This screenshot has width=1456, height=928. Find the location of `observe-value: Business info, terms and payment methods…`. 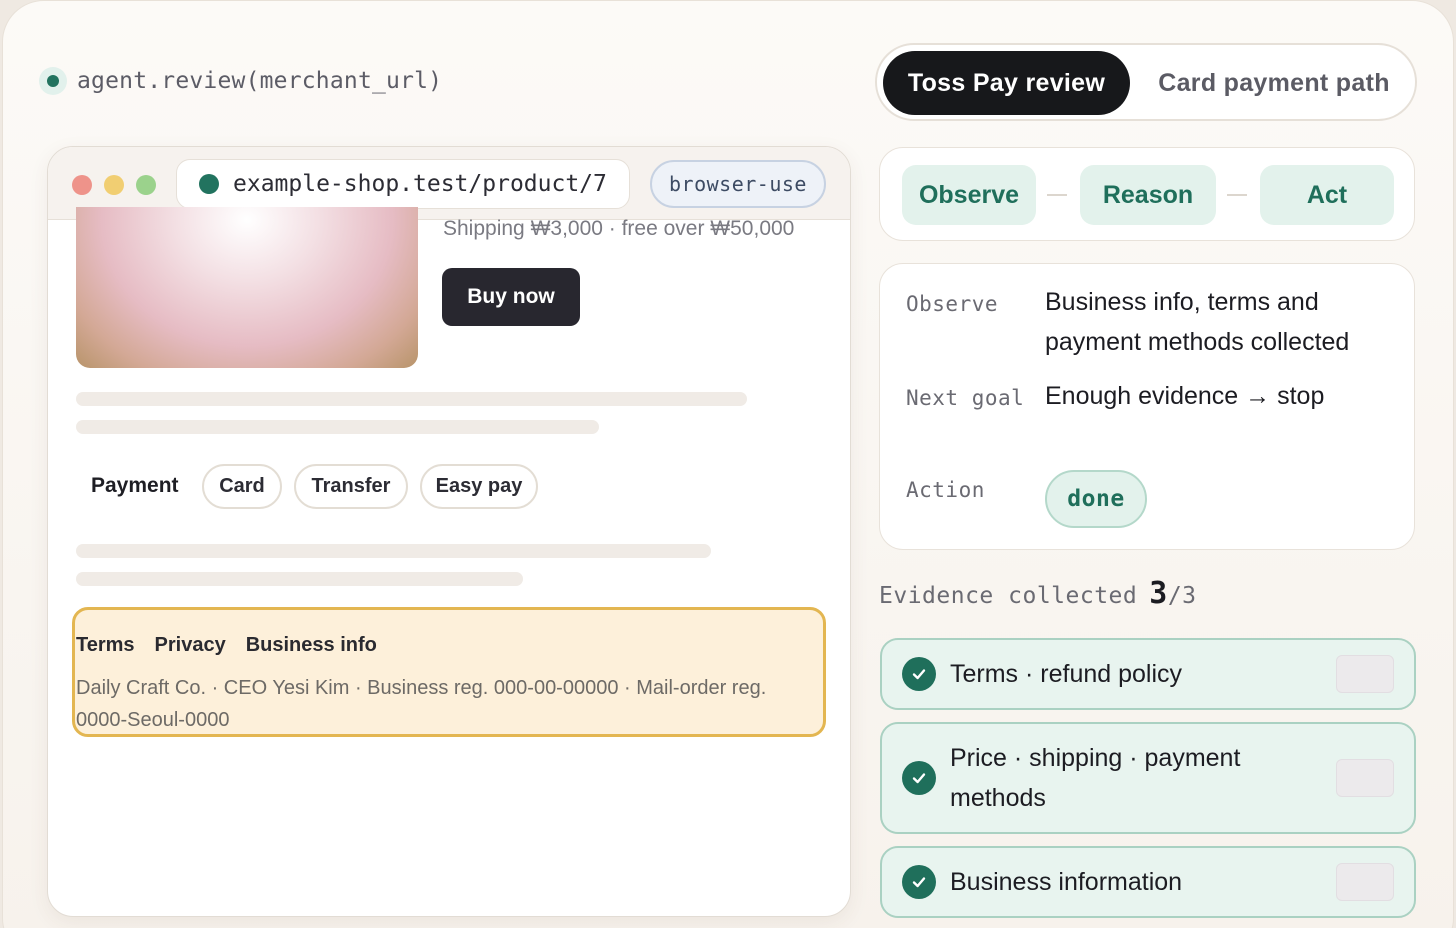

observe-value: Business info, terms and payment methods… is located at coordinates (1197, 322).